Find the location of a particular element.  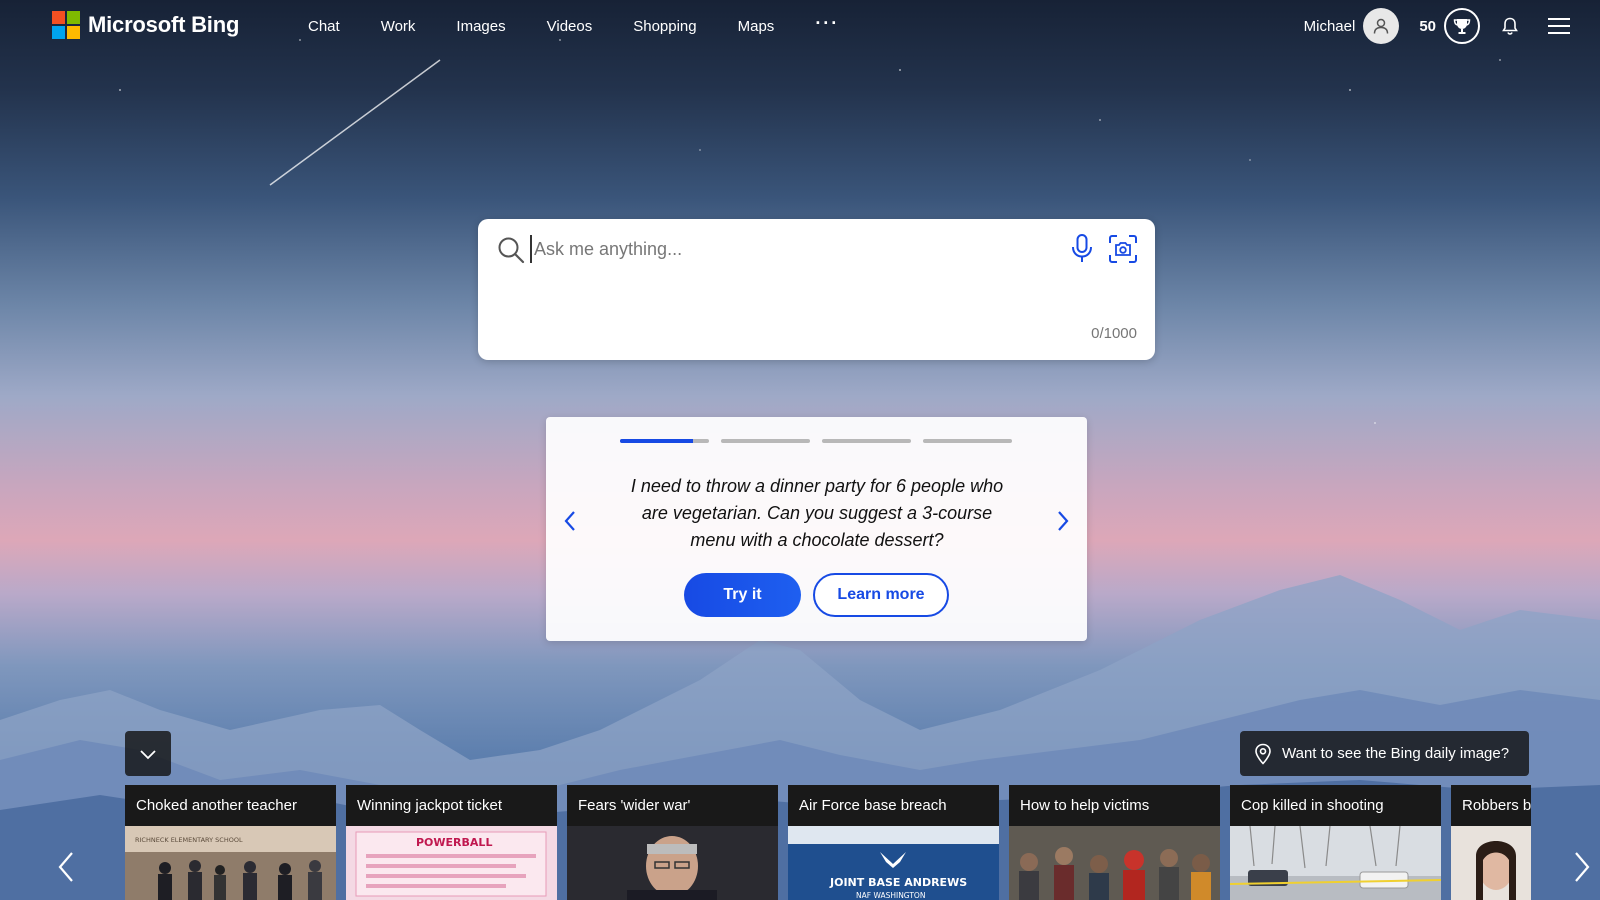

chevron-down-icon is located at coordinates (148, 754).